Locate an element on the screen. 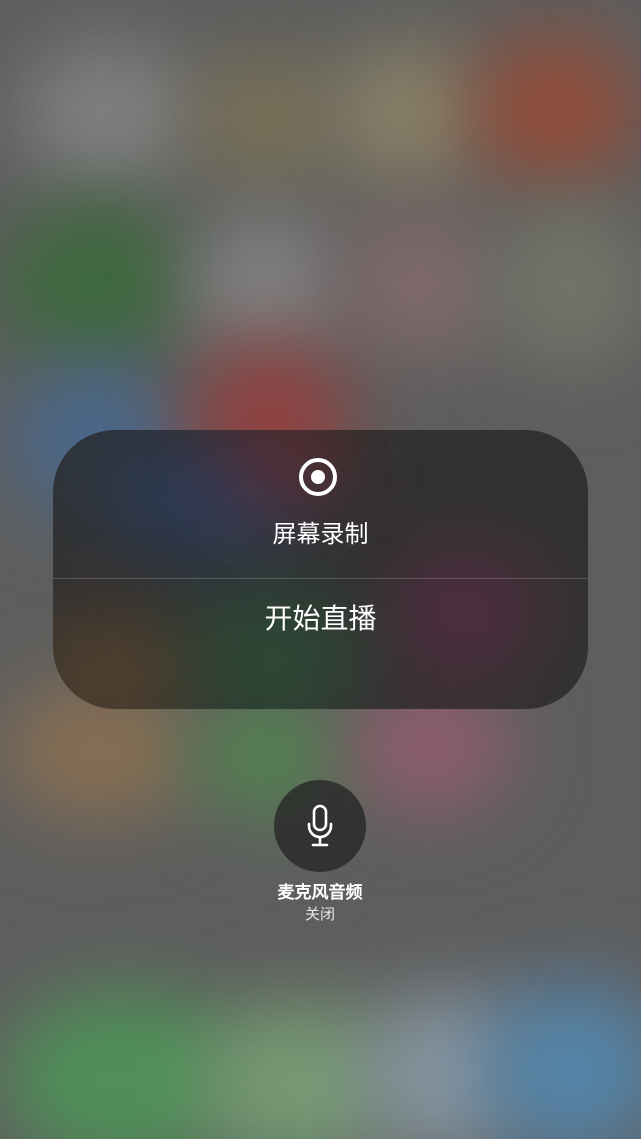 The height and width of the screenshot is (1139, 641). start-broadcast-button: 开始直播 is located at coordinates (320, 619).